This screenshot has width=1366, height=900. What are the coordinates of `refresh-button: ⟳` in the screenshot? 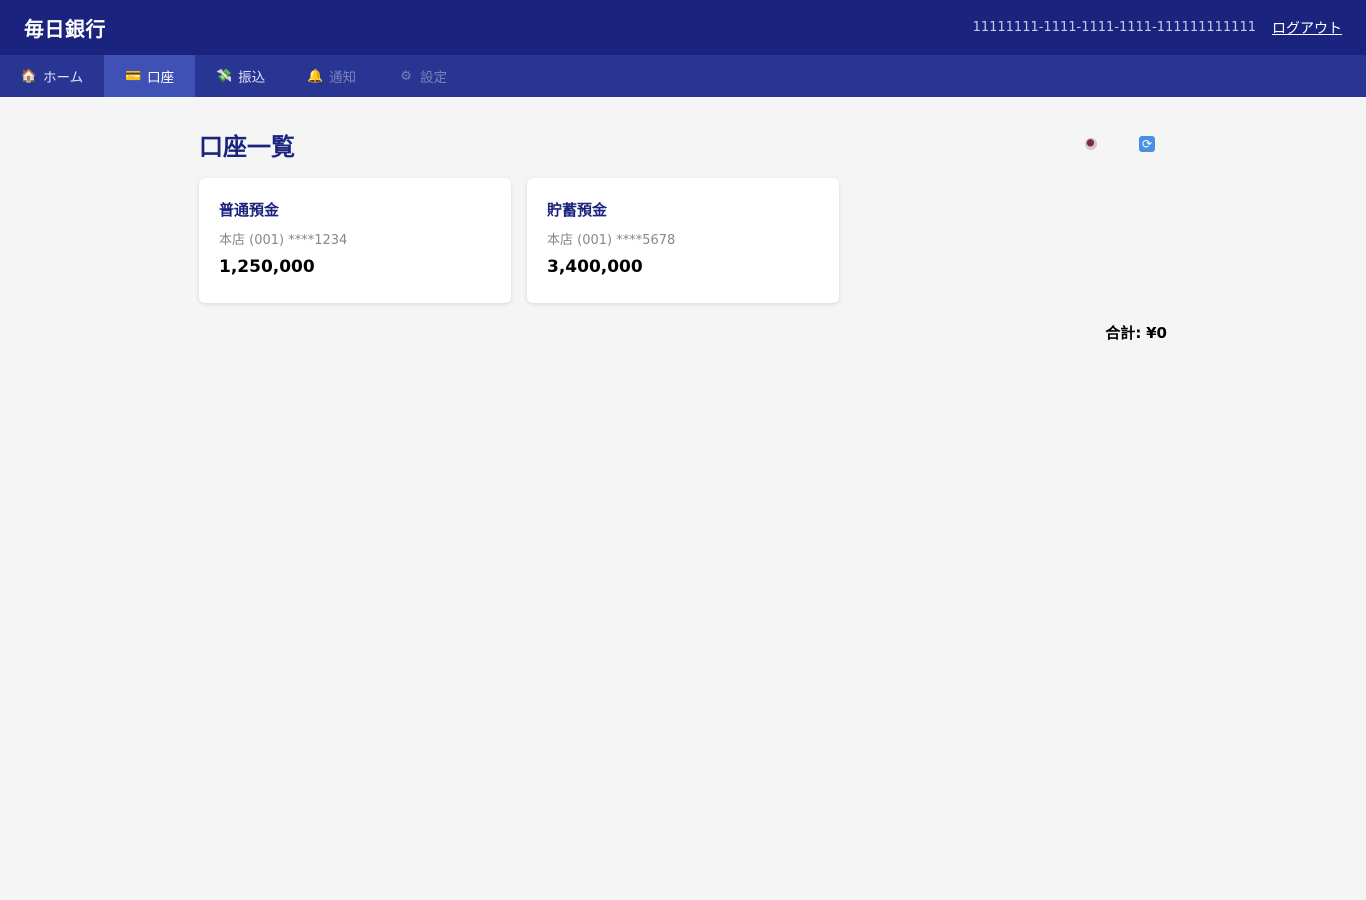 It's located at (1147, 144).